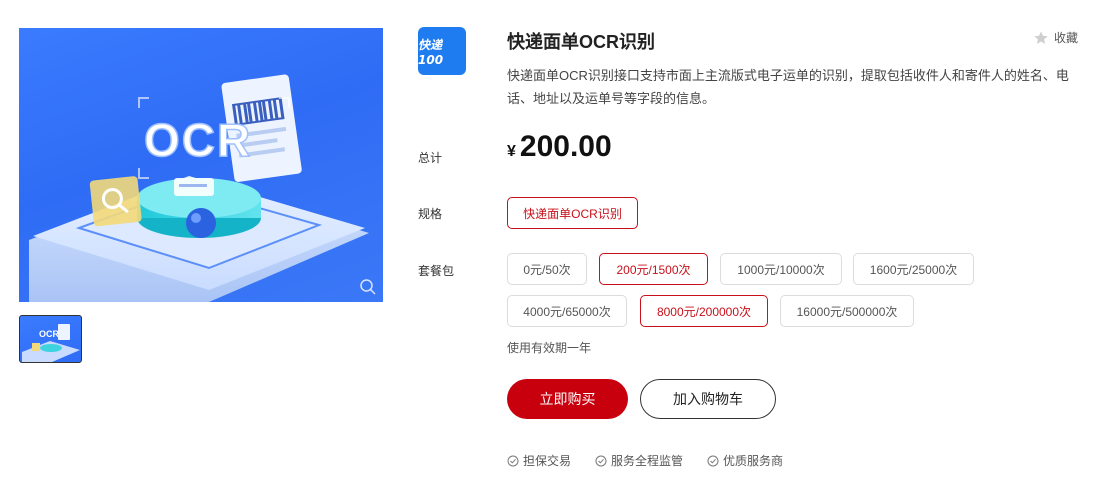 The height and width of the screenshot is (501, 1097). What do you see at coordinates (436, 271) in the screenshot?
I see `package-label: 套餐包` at bounding box center [436, 271].